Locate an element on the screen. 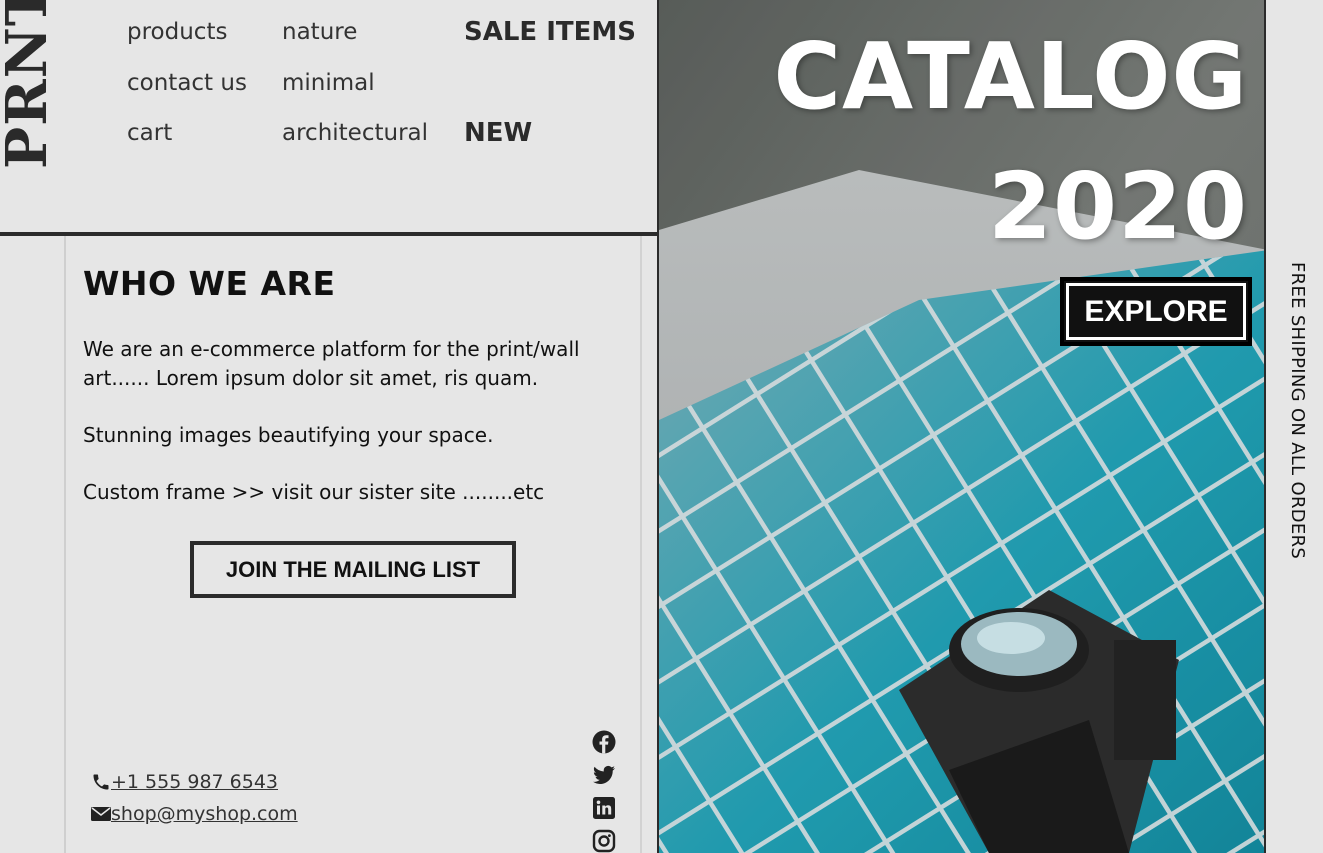  twitter-icon is located at coordinates (604, 775).